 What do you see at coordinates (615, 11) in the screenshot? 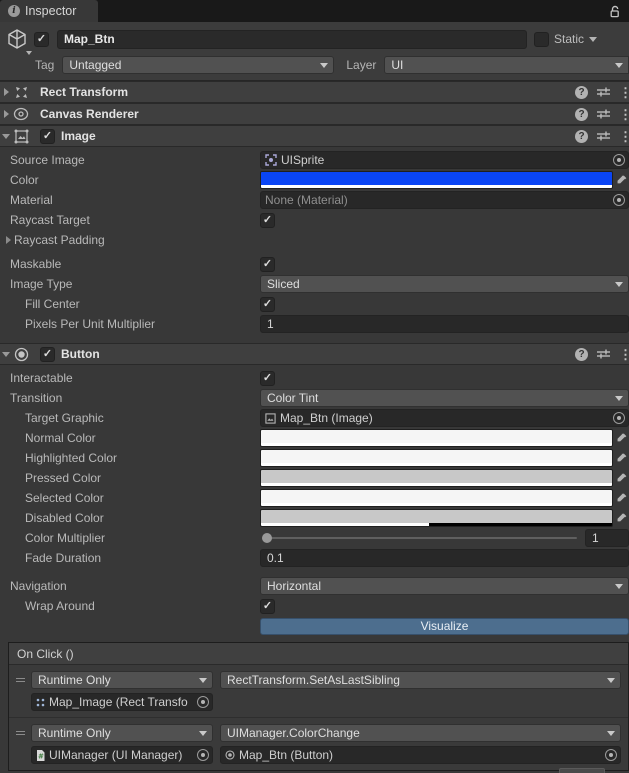
I see `unlock-icon` at bounding box center [615, 11].